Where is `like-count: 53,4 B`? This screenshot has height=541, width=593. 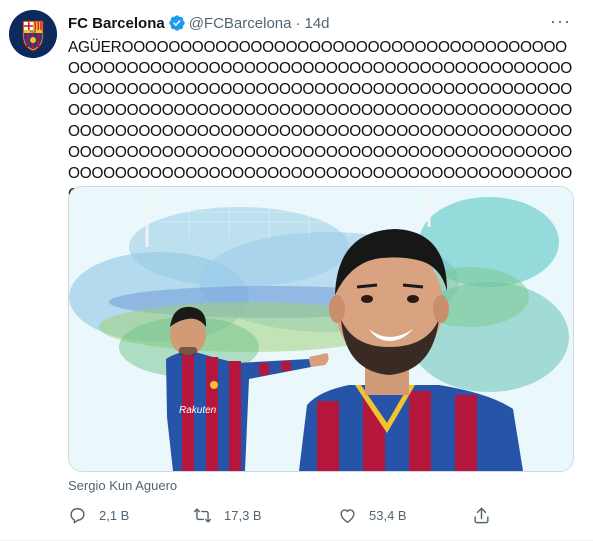
like-count: 53,4 B is located at coordinates (388, 515).